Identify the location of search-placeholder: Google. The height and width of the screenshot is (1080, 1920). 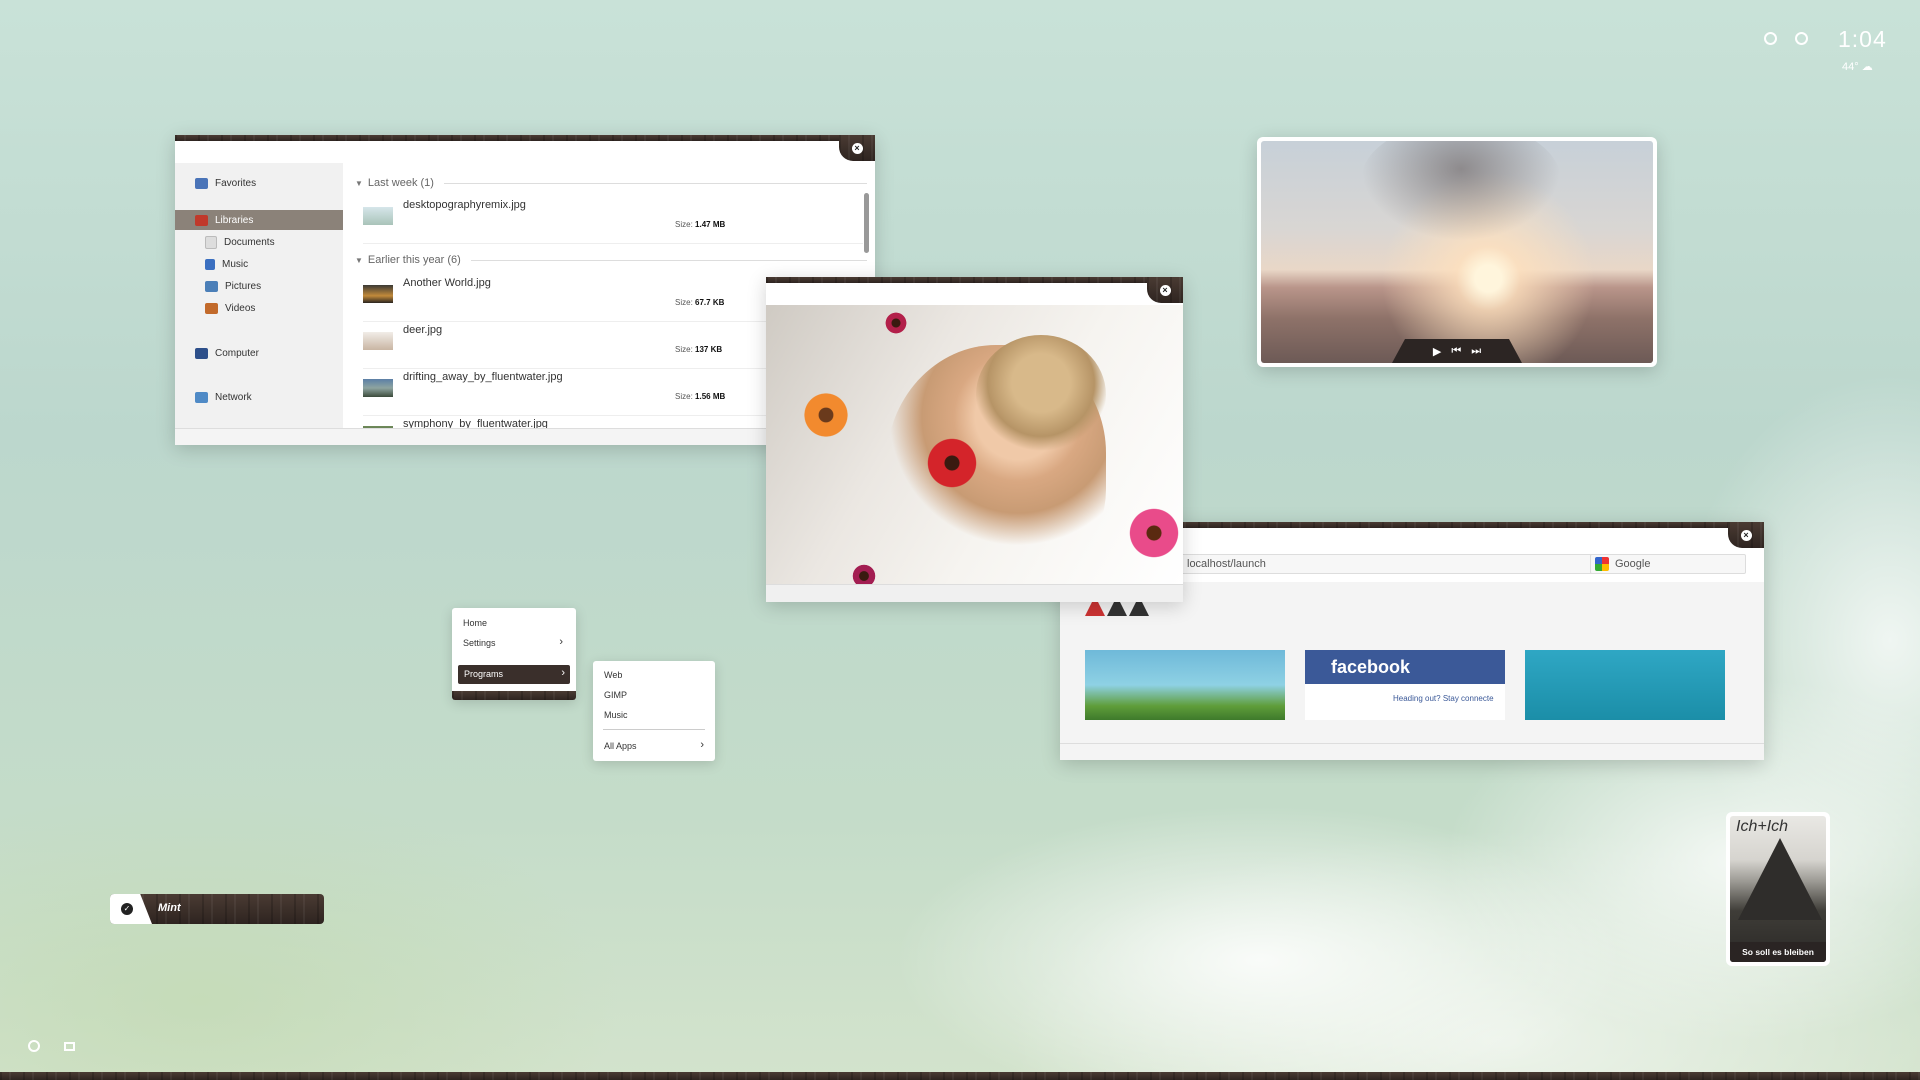
(1633, 564).